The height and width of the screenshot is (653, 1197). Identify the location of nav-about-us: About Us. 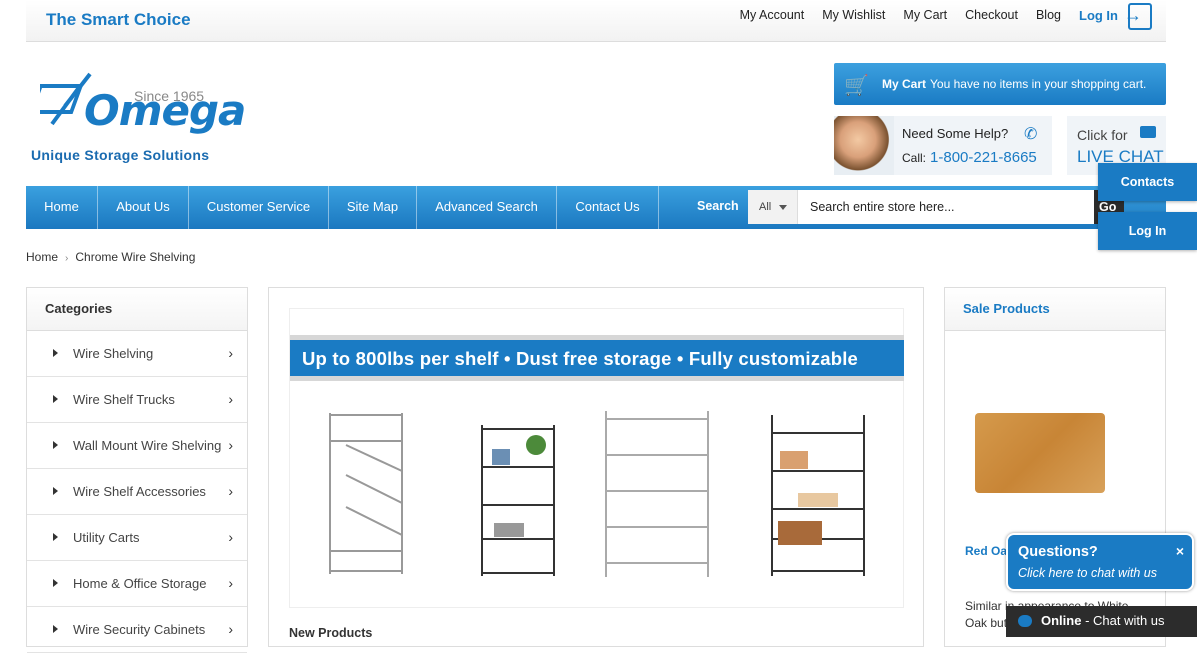
(143, 207).